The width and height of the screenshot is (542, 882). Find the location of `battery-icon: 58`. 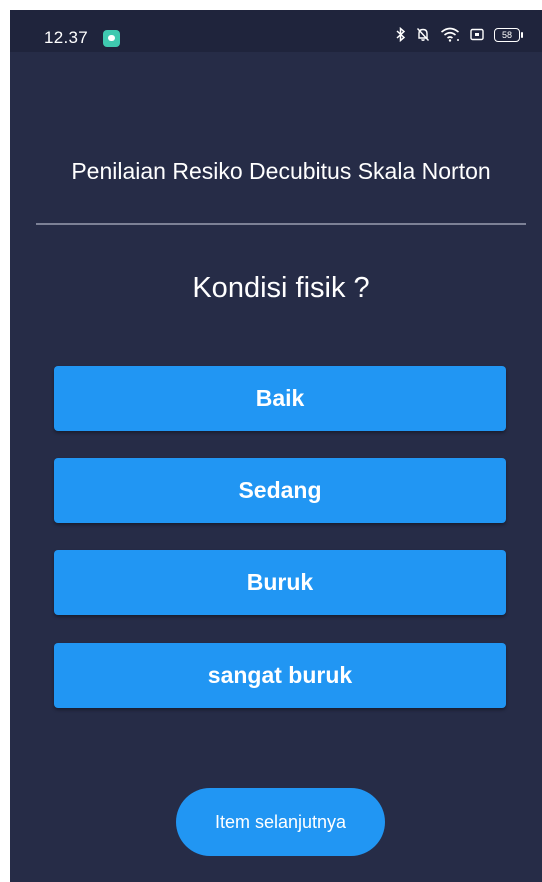

battery-icon: 58 is located at coordinates (508, 34).